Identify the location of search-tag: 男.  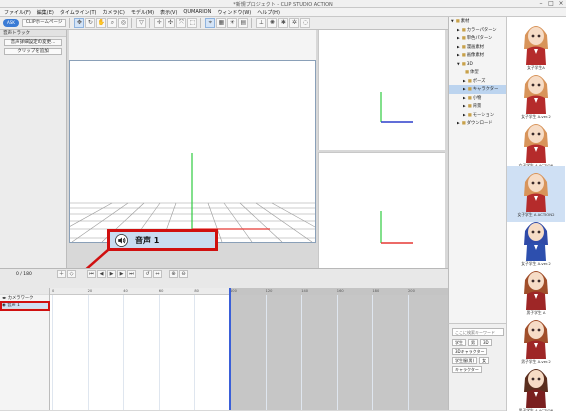
(473, 342).